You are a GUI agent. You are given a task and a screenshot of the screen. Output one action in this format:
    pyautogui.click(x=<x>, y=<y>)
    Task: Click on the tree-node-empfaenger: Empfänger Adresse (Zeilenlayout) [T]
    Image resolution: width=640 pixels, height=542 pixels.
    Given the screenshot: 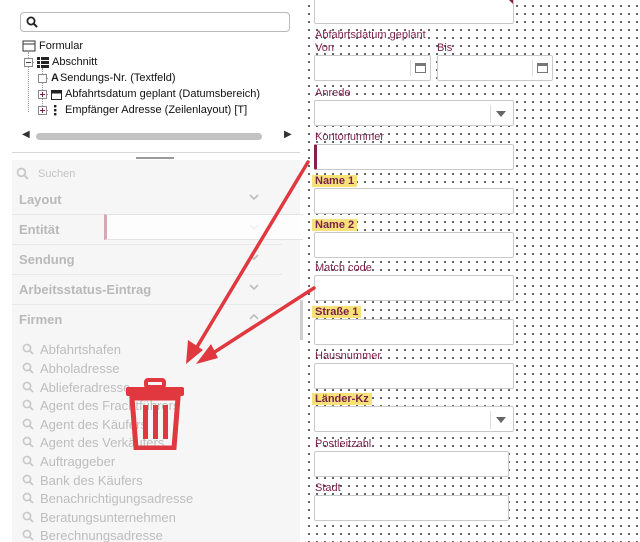 What is the action you would take?
    pyautogui.click(x=142, y=110)
    